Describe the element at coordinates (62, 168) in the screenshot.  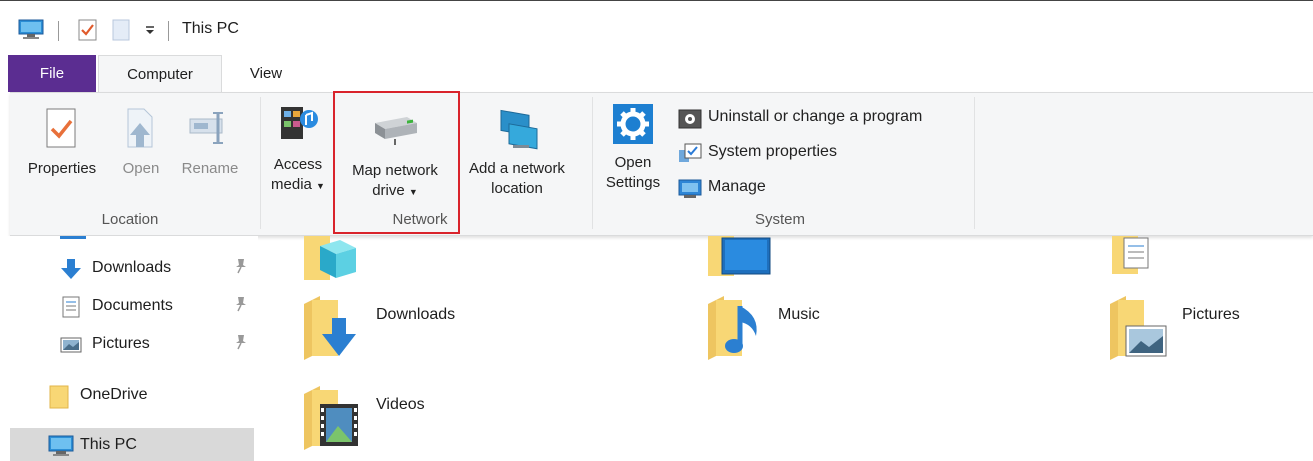
I see `properties-label: Properties` at that location.